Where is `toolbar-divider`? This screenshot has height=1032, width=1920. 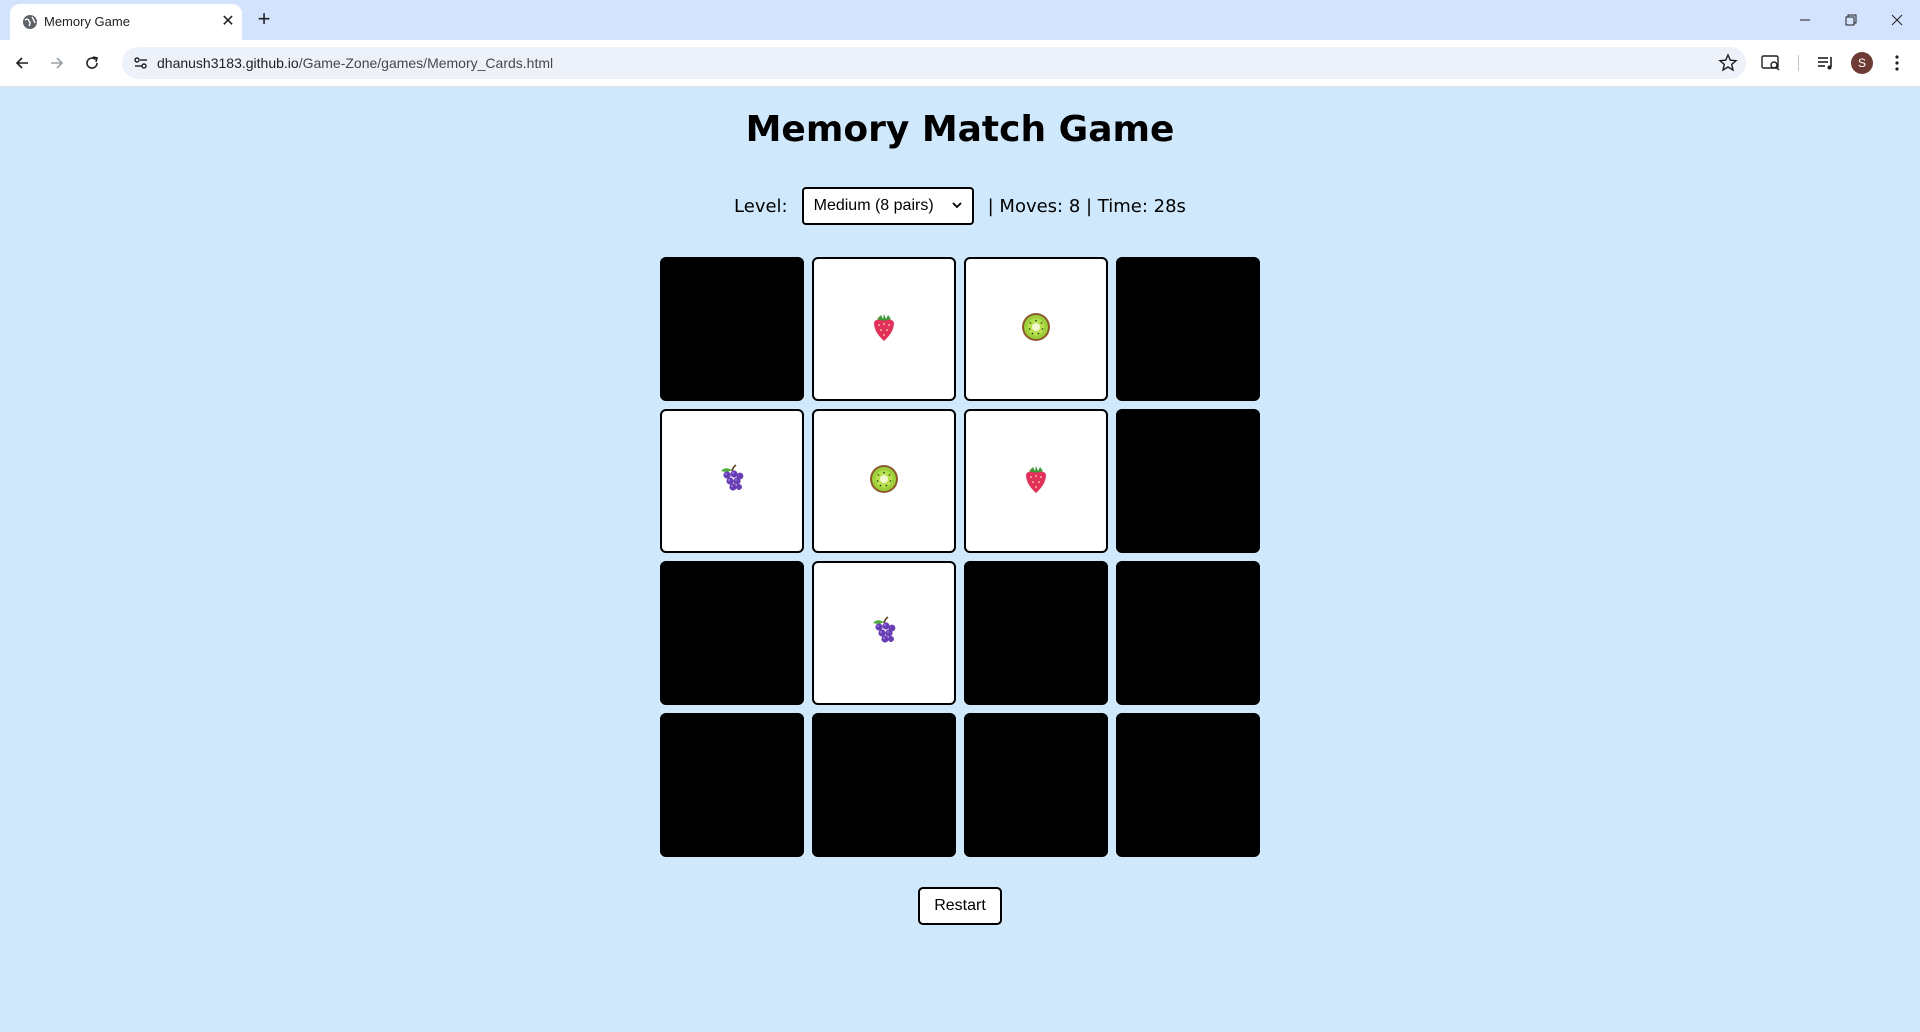
toolbar-divider is located at coordinates (1798, 63).